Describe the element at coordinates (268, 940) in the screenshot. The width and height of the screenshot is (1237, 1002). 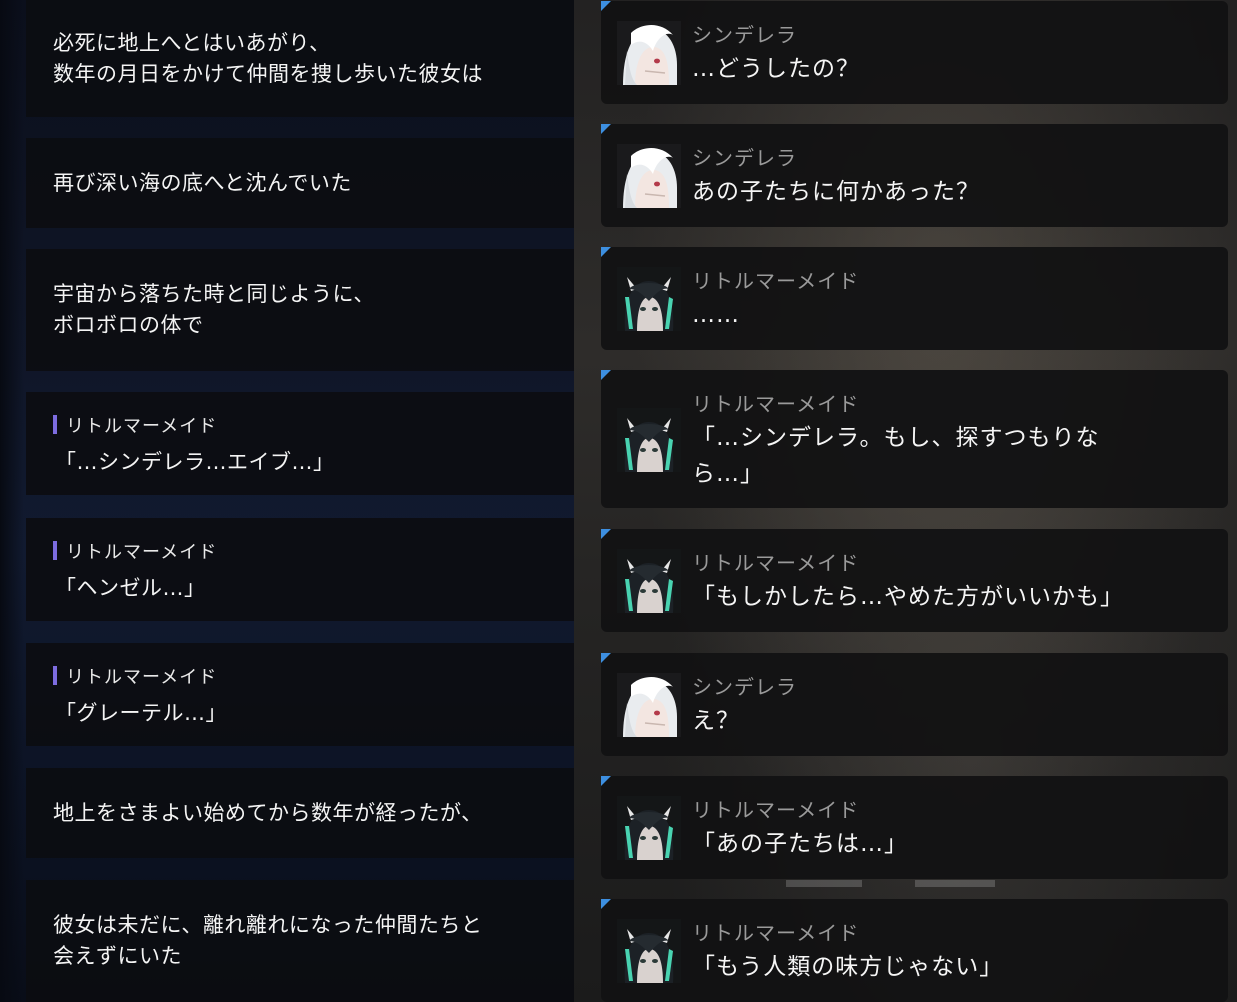
I see `narration-text: 彼女は未だに、離れ離れになった仲間たちと 会えずにいた` at that location.